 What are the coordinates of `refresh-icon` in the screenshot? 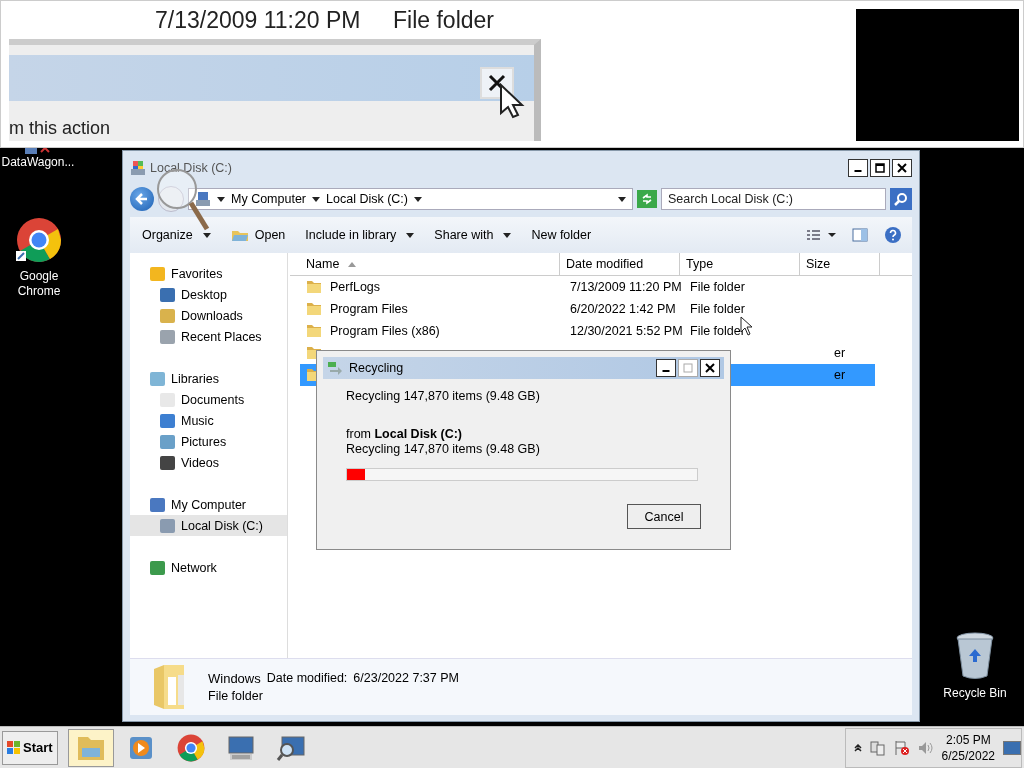 It's located at (647, 199).